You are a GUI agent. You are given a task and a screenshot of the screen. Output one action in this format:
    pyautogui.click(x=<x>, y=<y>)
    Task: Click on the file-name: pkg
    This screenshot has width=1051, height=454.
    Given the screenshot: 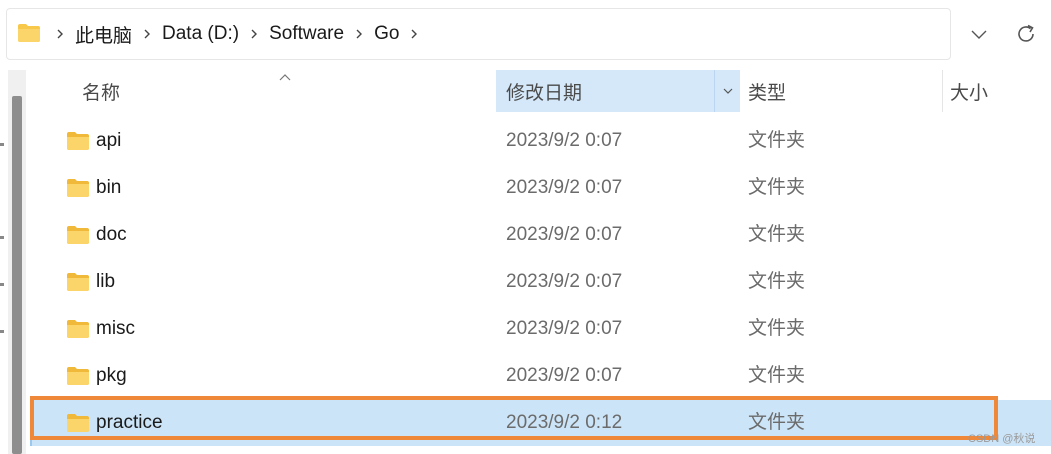 What is the action you would take?
    pyautogui.click(x=111, y=375)
    